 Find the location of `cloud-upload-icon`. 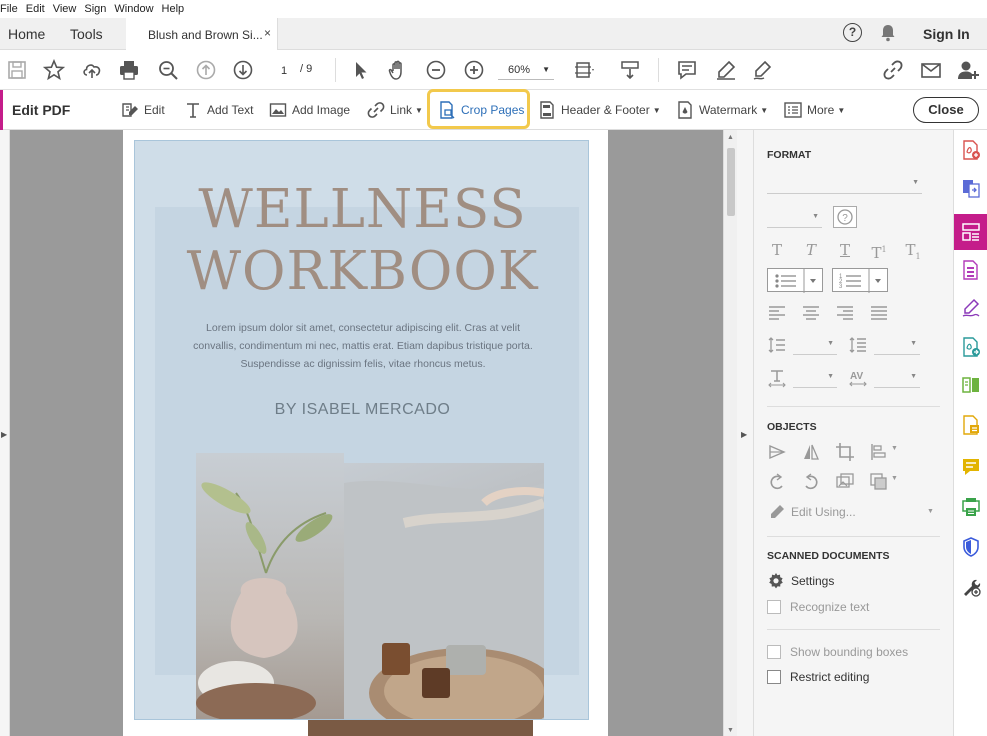

cloud-upload-icon is located at coordinates (92, 70).